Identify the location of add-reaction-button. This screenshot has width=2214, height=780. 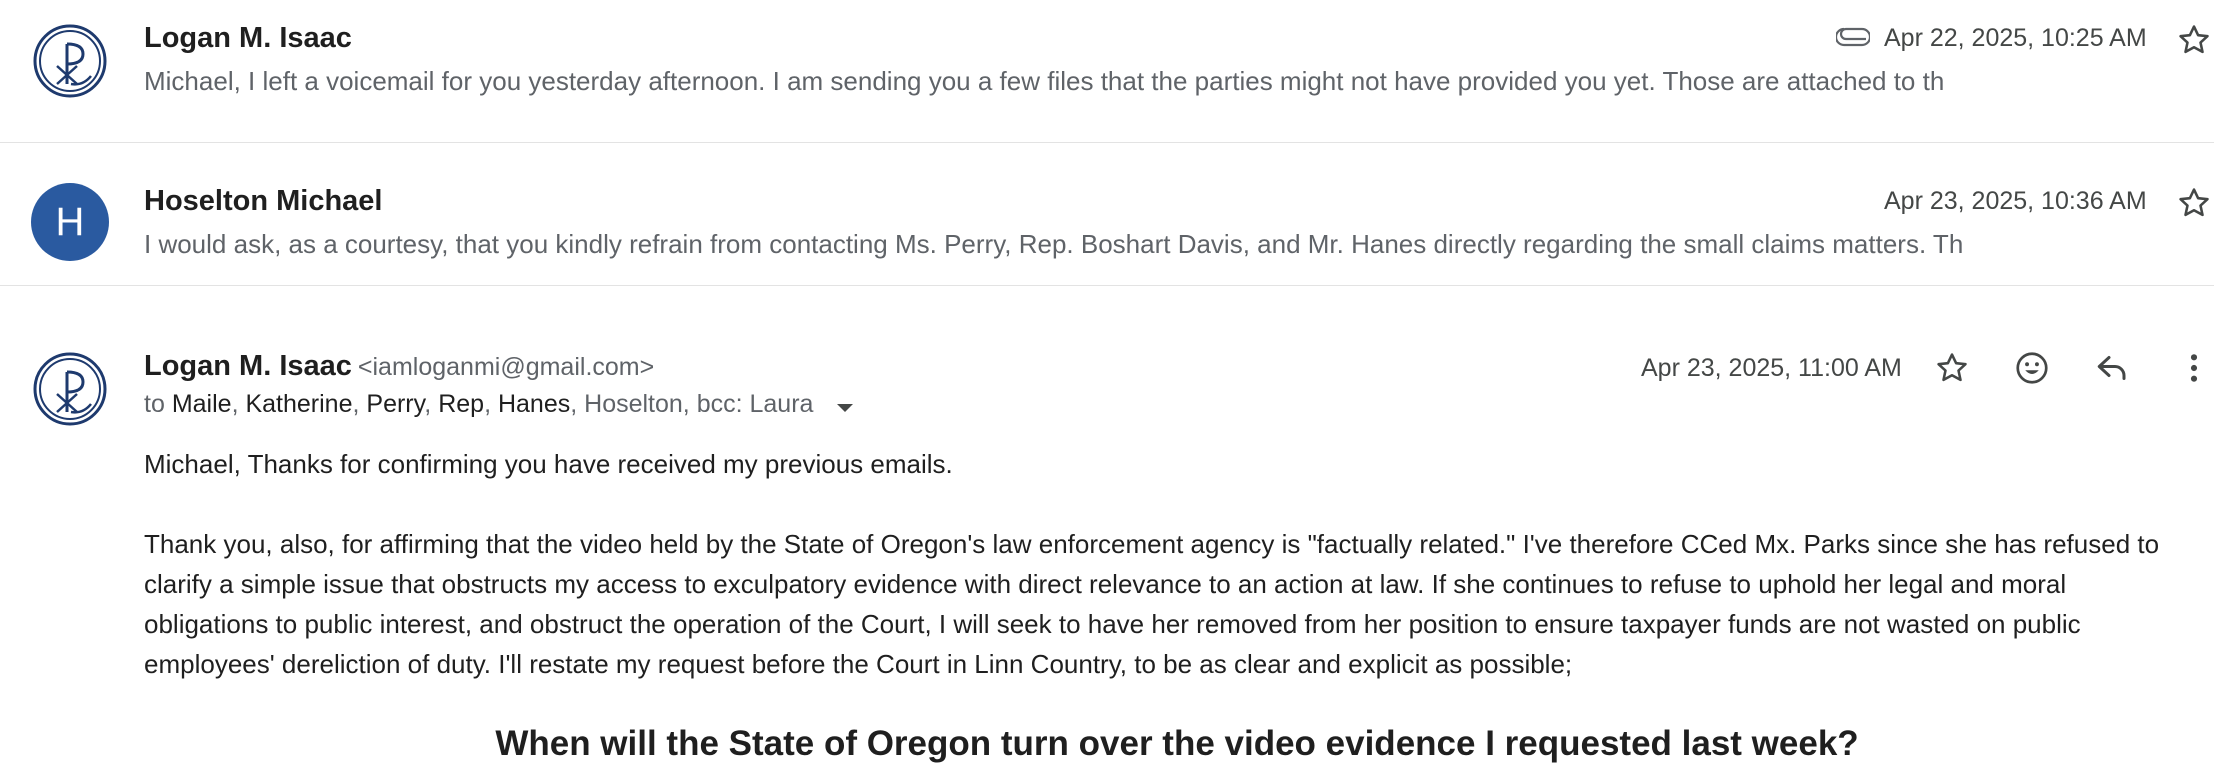
(2032, 368).